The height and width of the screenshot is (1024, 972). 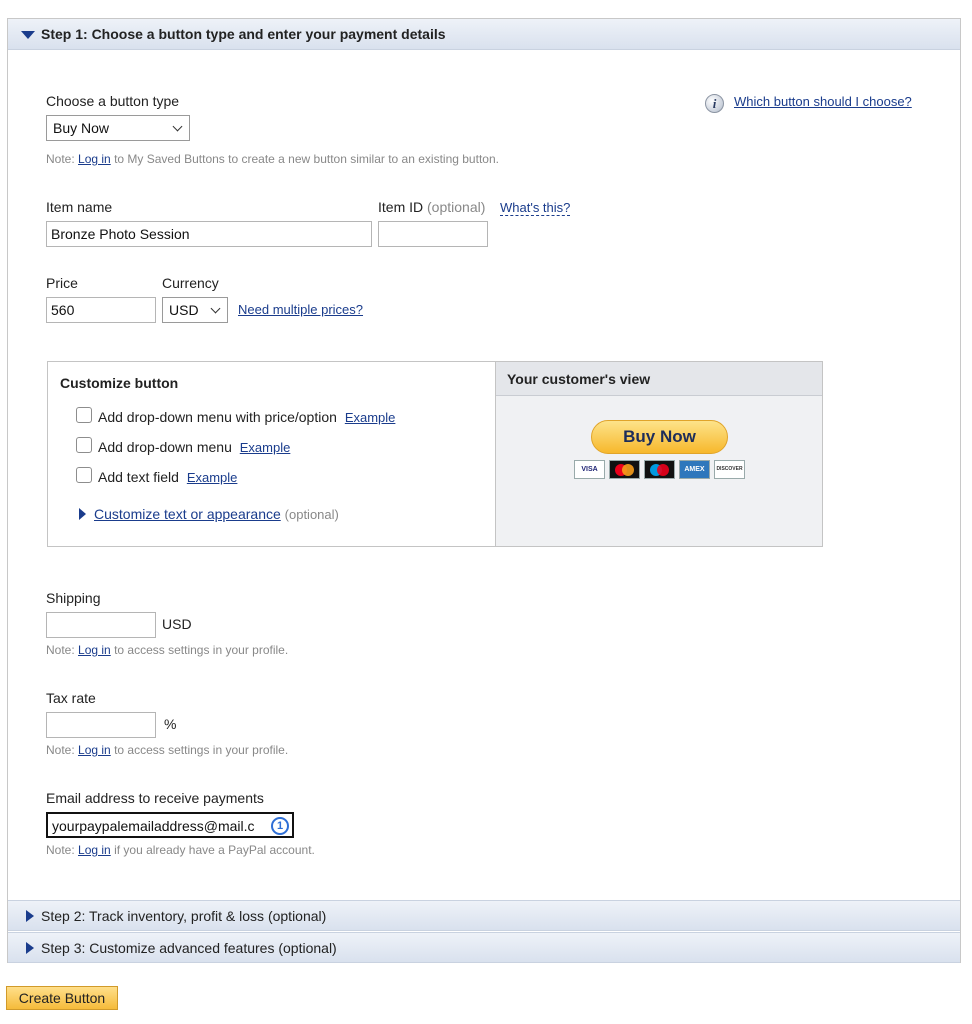 What do you see at coordinates (659, 469) in the screenshot?
I see `maestro-icon` at bounding box center [659, 469].